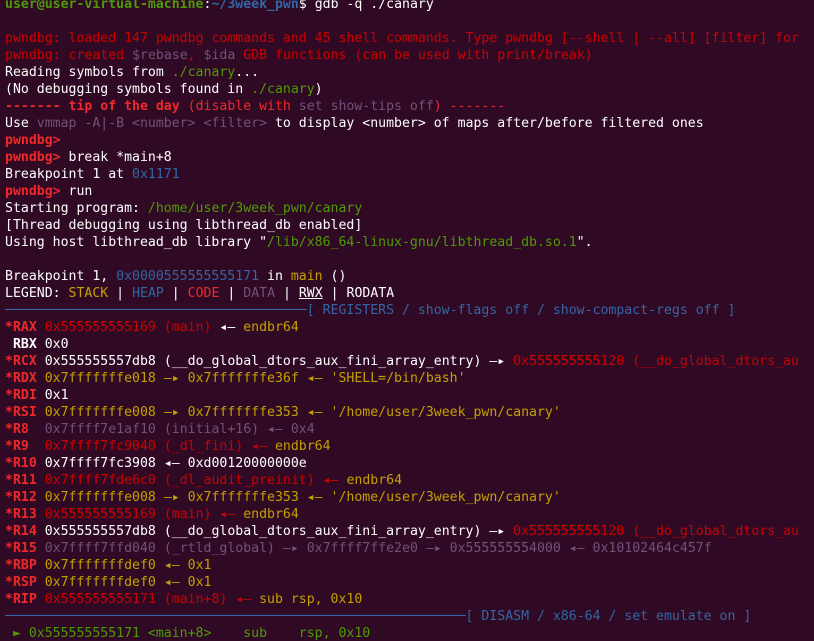 This screenshot has width=814, height=641. I want to click on register-name: R15, so click(24, 548).